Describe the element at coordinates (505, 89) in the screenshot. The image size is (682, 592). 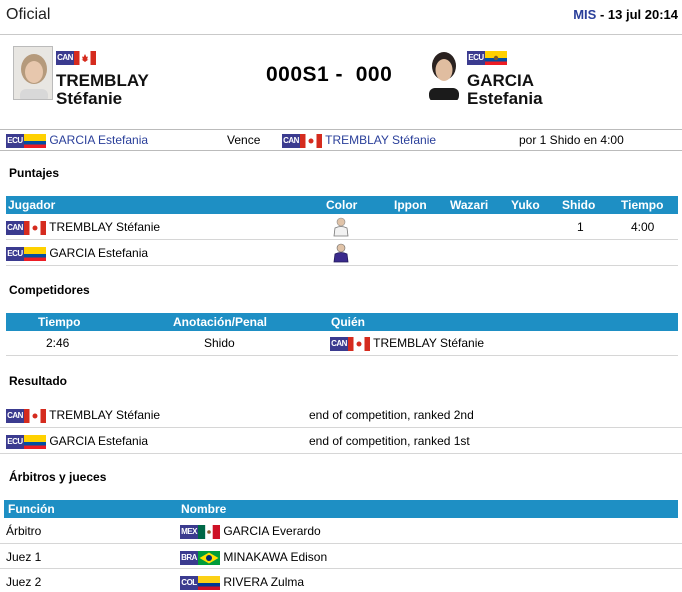
I see `athlete-name-right: GARCIA Estefania` at that location.